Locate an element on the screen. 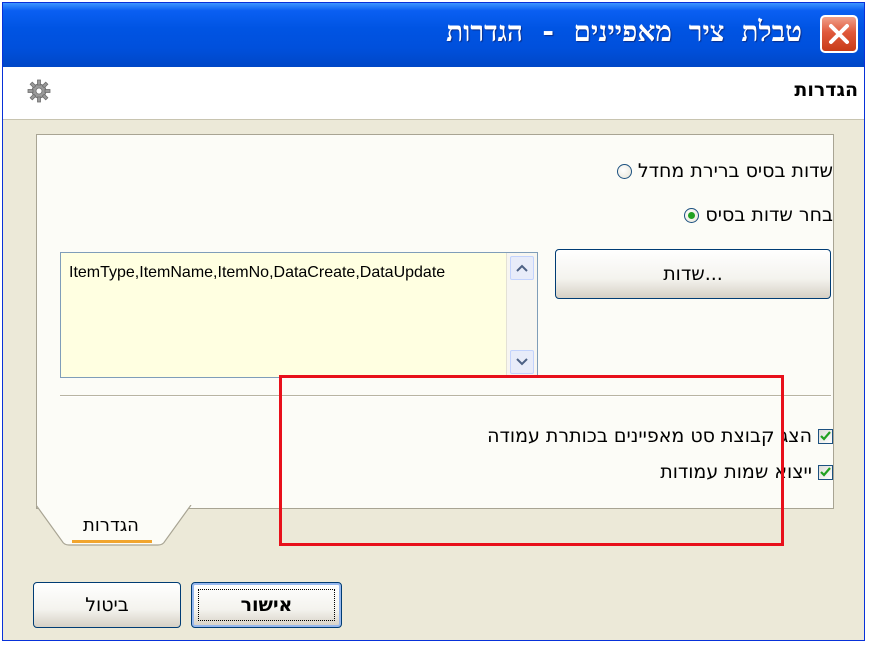  title-bar: טבלת ציר מאפיינים - הגדרות is located at coordinates (433, 35).